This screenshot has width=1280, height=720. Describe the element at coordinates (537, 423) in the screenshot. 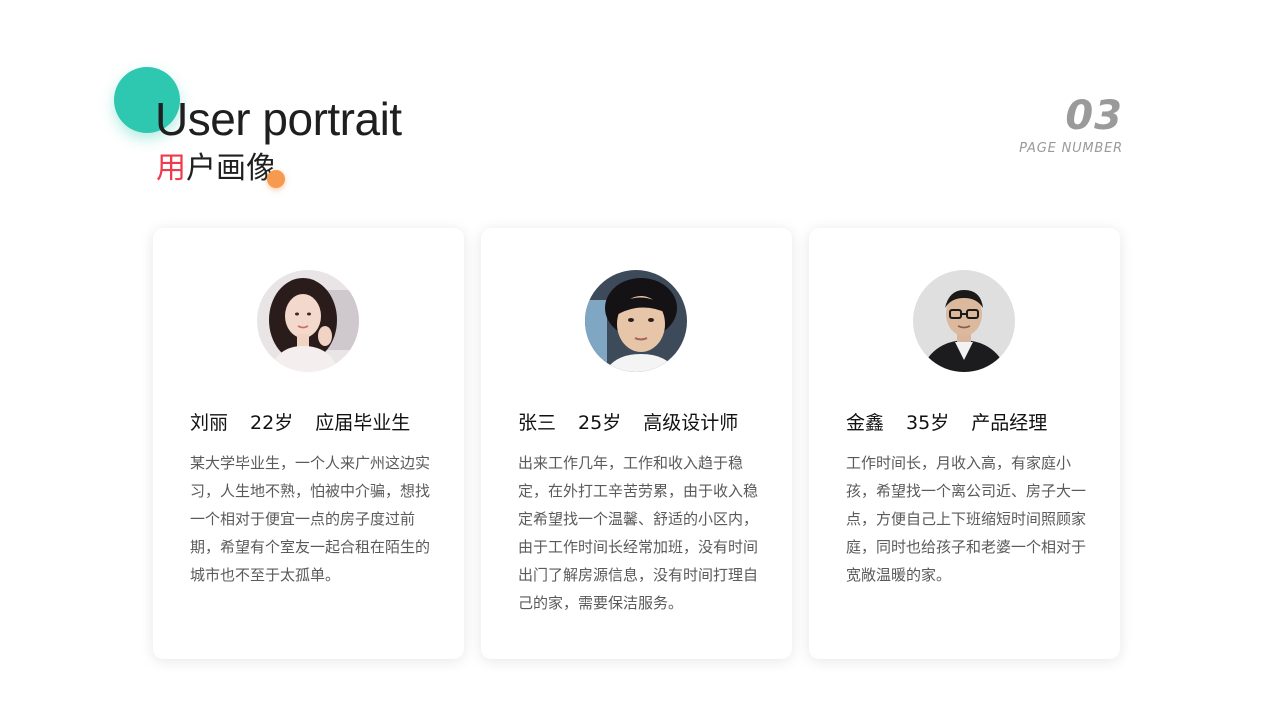

I see `persona-name: 张三` at that location.